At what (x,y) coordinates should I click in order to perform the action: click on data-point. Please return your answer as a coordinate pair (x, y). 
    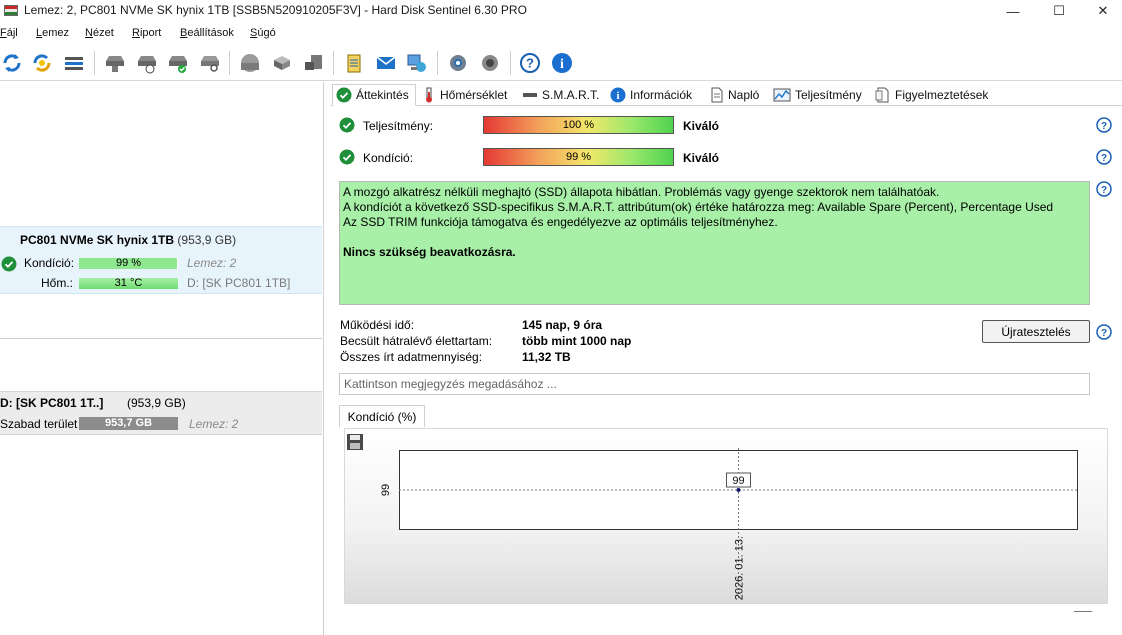
    Looking at the image, I should click on (738, 490).